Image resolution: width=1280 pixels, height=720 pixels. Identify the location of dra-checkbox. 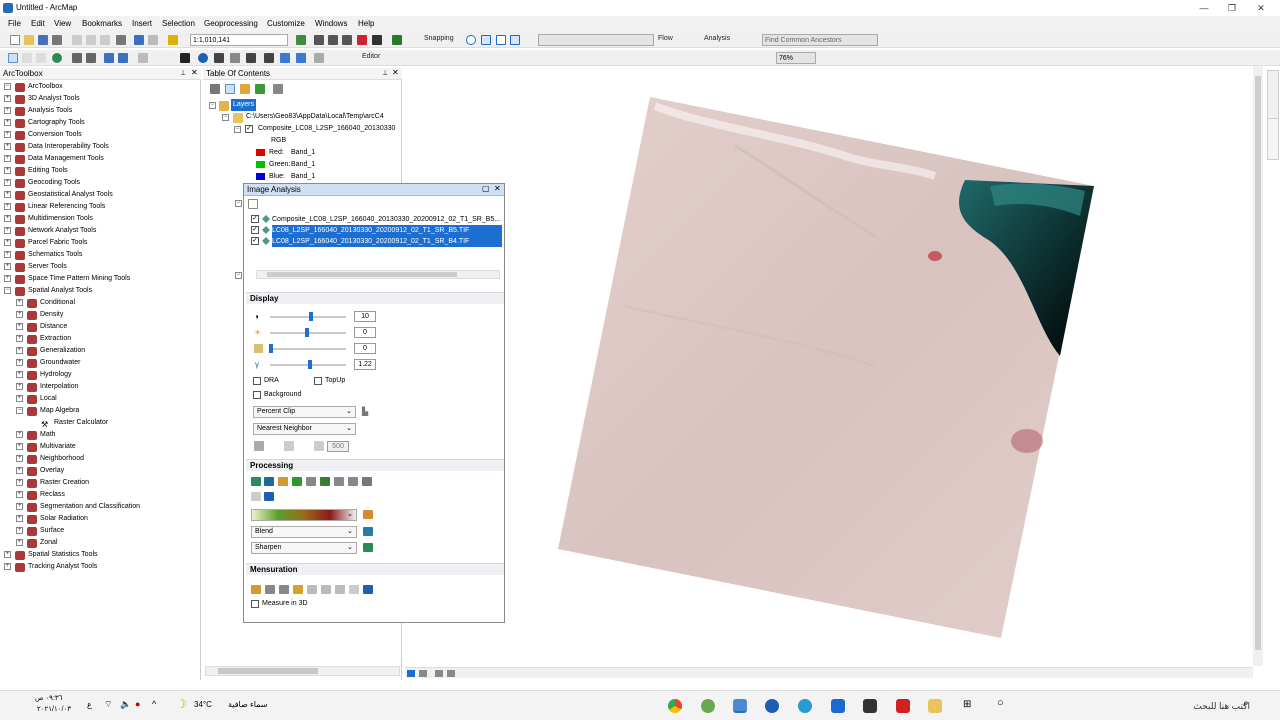
(257, 381).